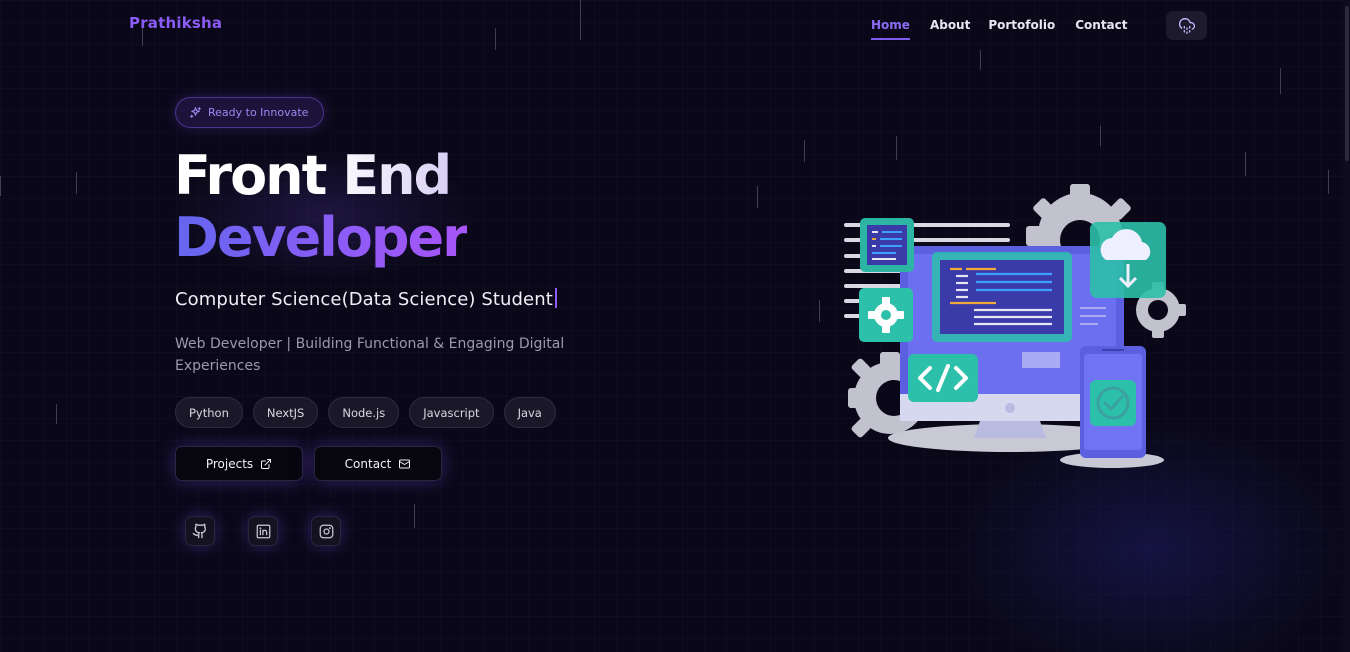  Describe the element at coordinates (175, 23) in the screenshot. I see `logo: Prathiksha` at that location.